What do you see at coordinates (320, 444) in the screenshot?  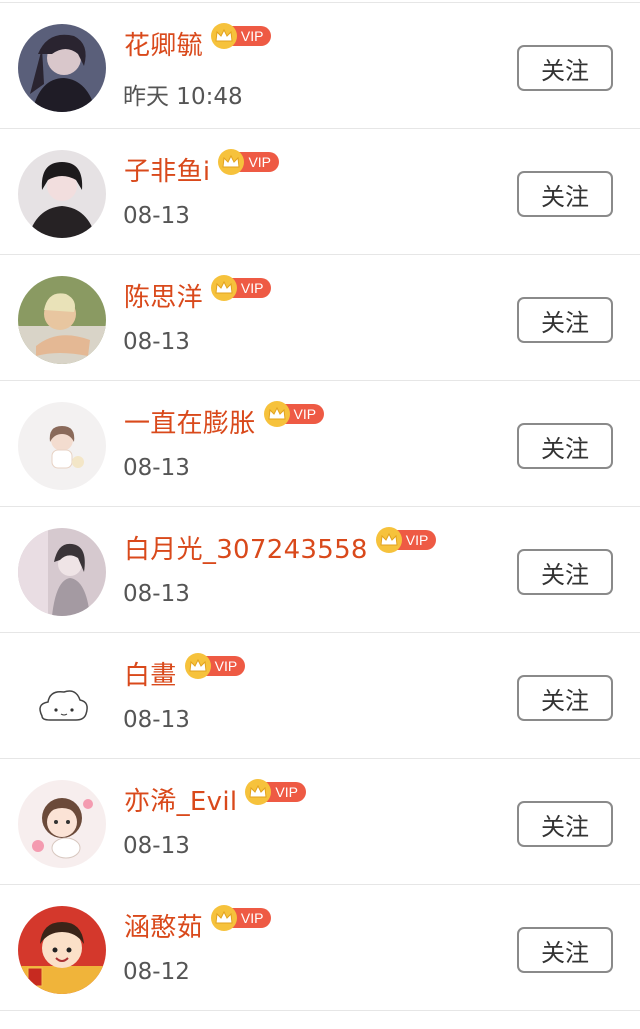 I see `list-item: 一直在膨胀 VIP 08-13 关注` at bounding box center [320, 444].